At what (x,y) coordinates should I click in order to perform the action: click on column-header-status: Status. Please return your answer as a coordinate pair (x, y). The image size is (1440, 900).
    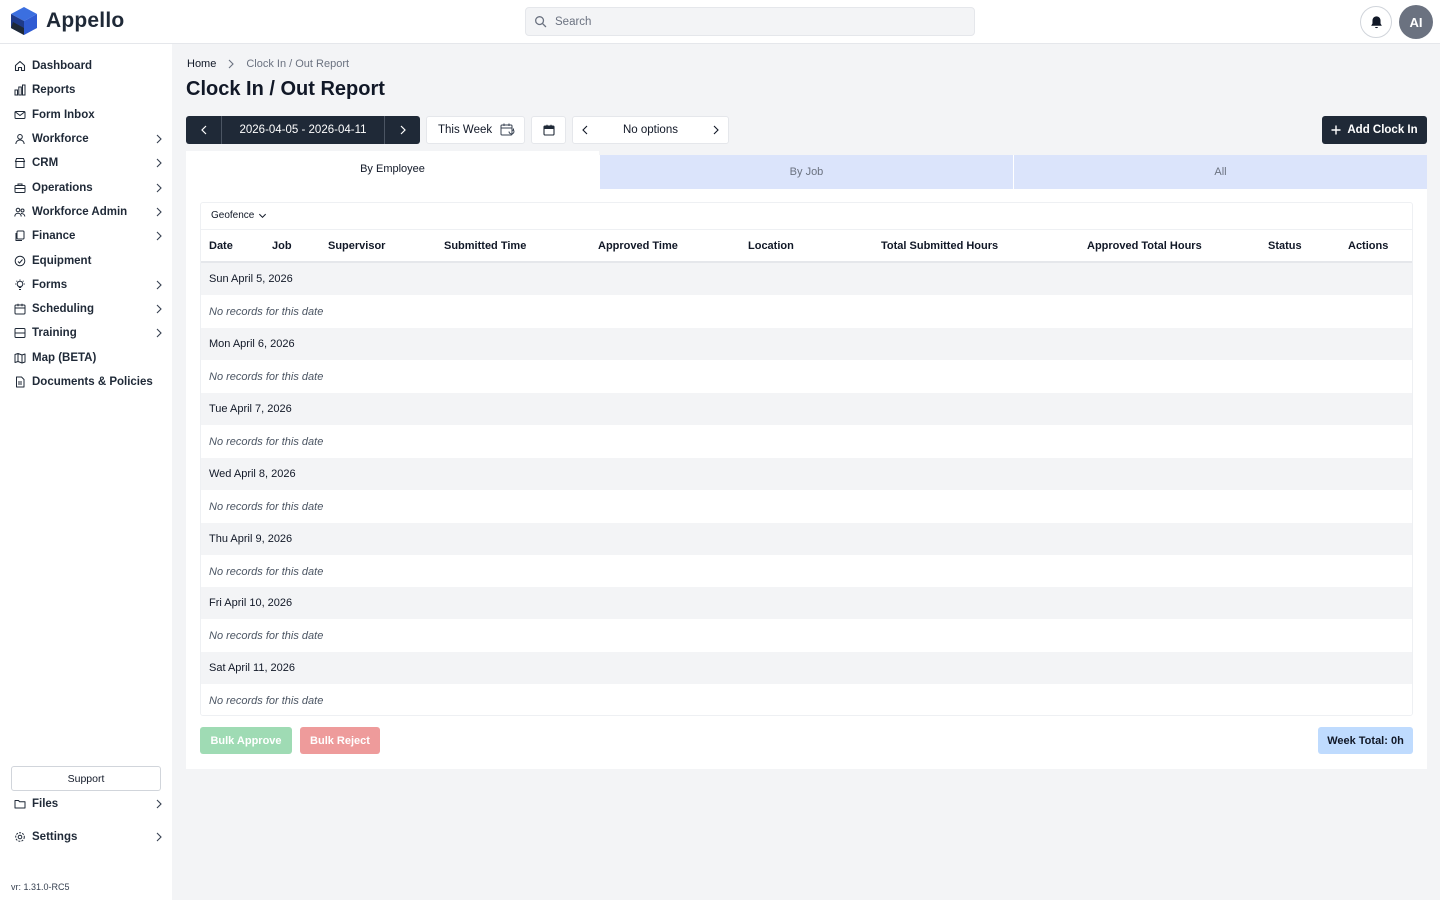
    Looking at the image, I should click on (1285, 246).